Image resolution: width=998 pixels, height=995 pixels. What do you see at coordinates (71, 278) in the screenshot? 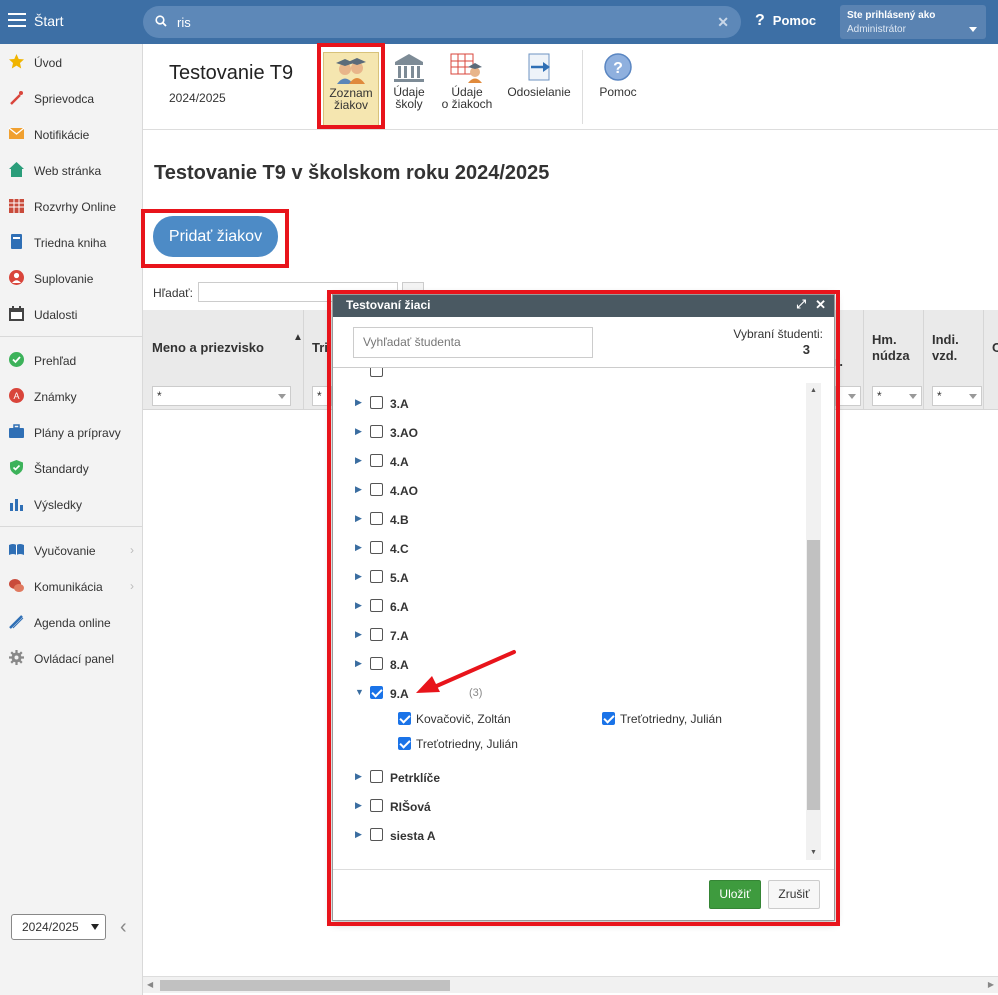
I see `sidebar-item-suplovanie: Suplovanie` at bounding box center [71, 278].